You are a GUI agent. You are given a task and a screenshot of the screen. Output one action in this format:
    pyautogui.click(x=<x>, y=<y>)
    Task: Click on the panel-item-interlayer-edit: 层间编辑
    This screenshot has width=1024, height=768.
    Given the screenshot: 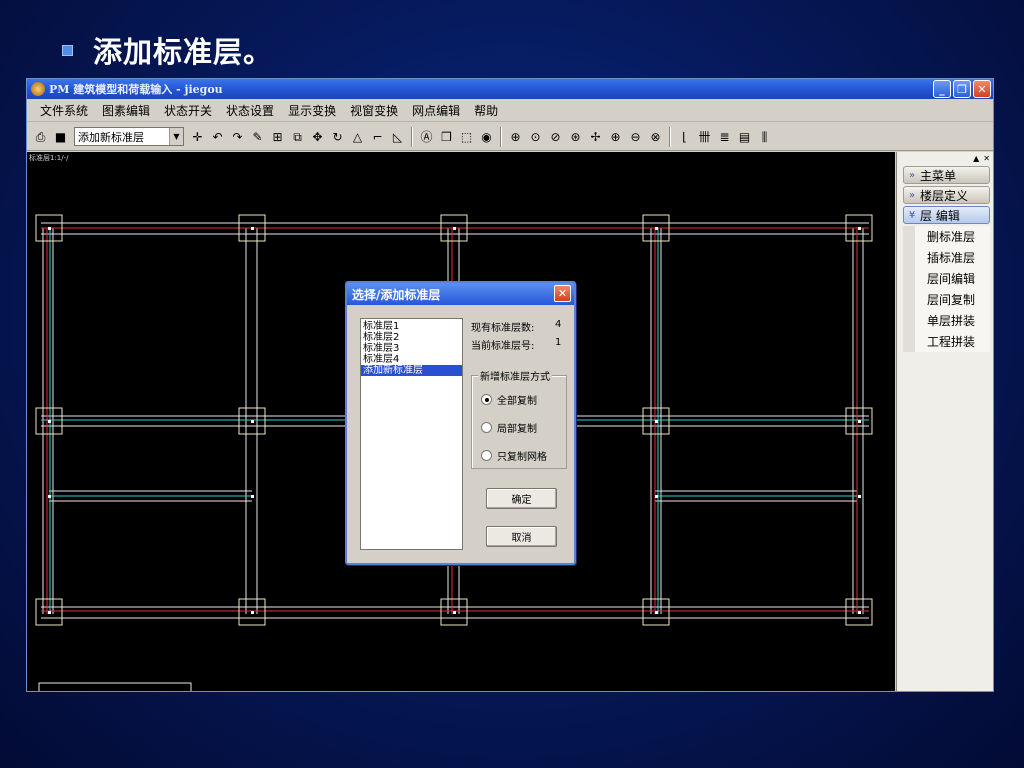 What is the action you would take?
    pyautogui.click(x=952, y=278)
    